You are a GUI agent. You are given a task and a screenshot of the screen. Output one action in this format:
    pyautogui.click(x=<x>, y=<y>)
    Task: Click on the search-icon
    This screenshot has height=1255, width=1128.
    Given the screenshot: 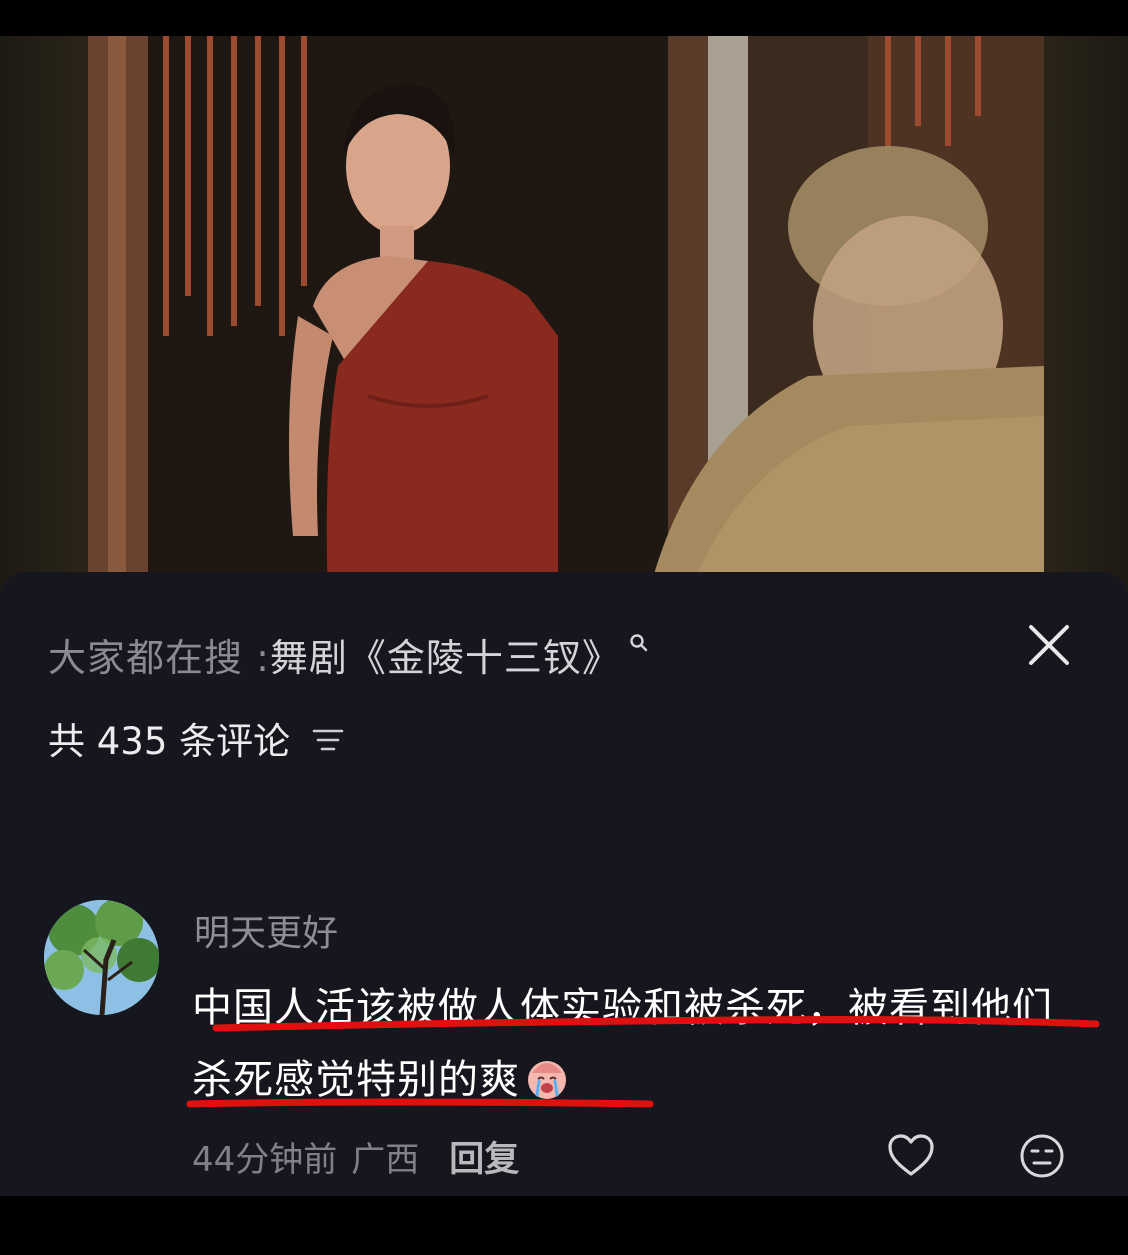 What is the action you would take?
    pyautogui.click(x=639, y=643)
    